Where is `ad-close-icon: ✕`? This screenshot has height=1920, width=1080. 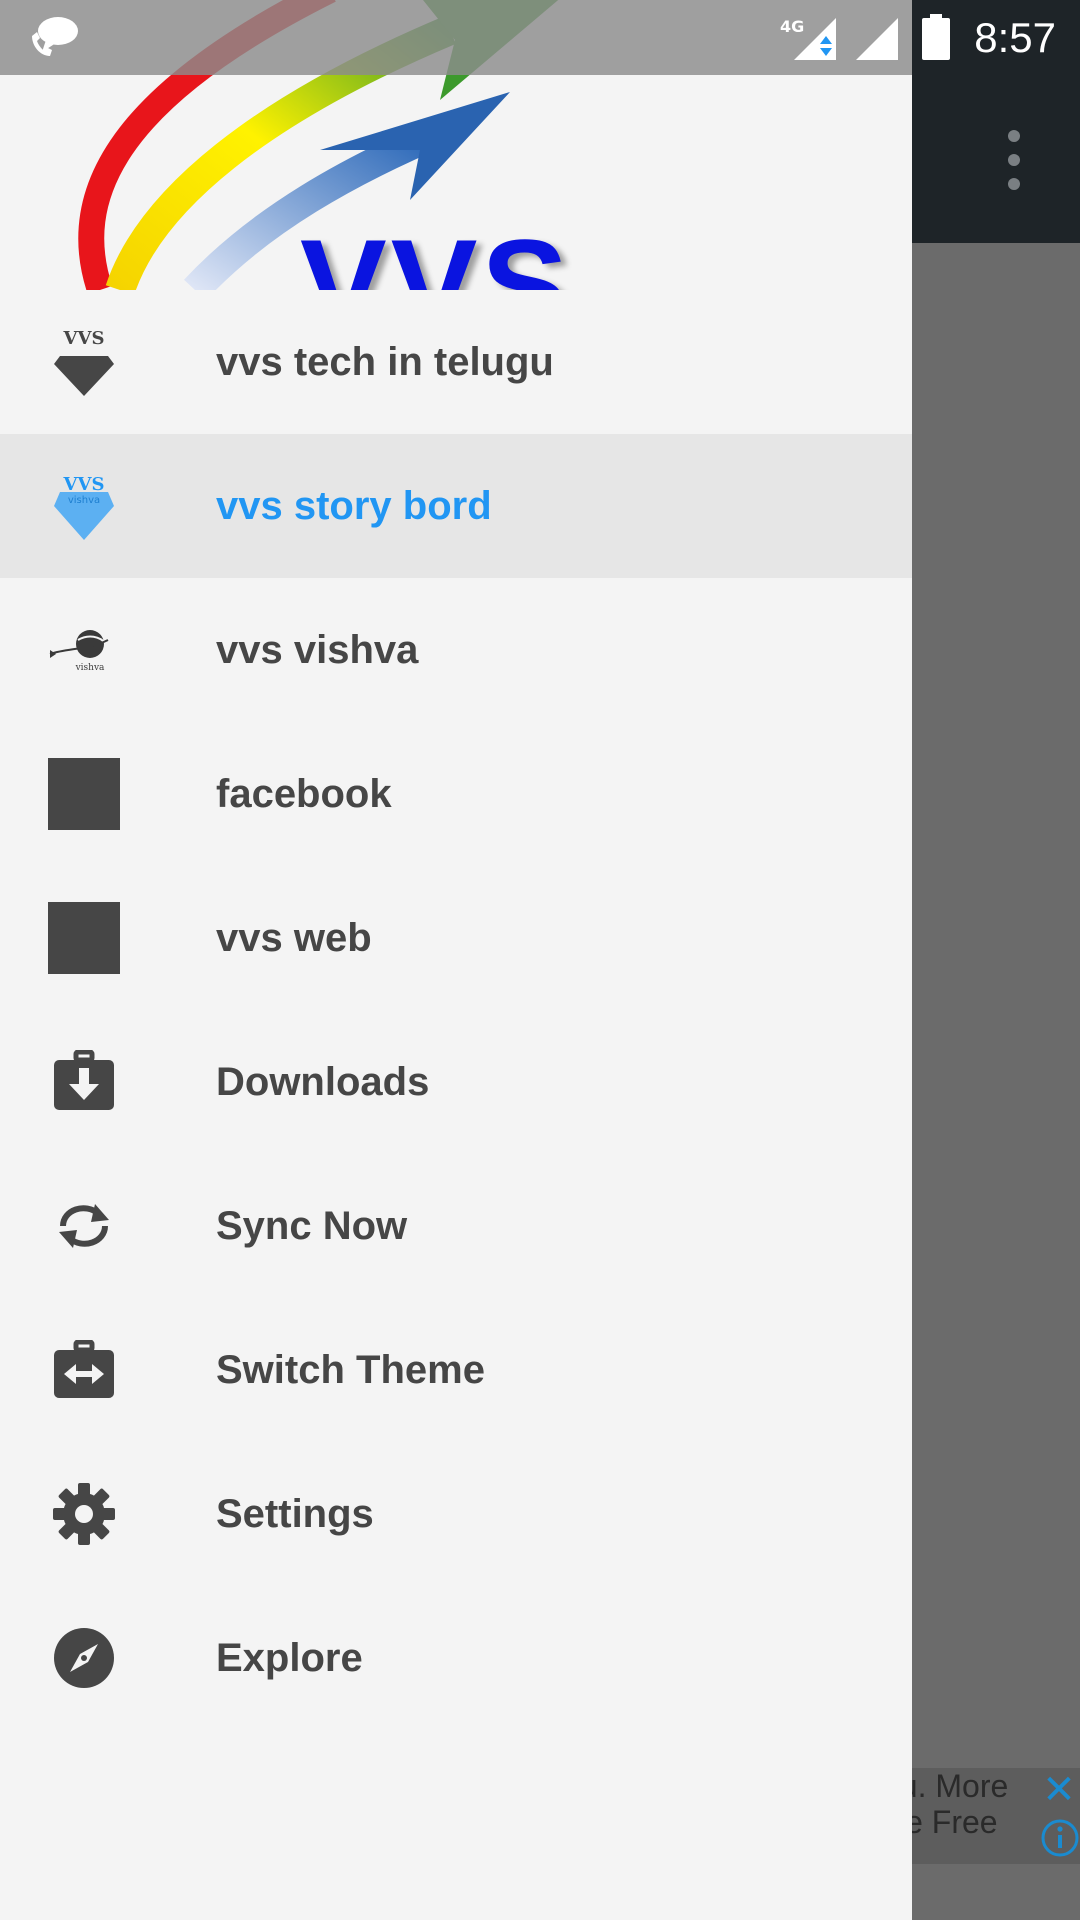
ad-close-icon: ✕ is located at coordinates (1059, 1790).